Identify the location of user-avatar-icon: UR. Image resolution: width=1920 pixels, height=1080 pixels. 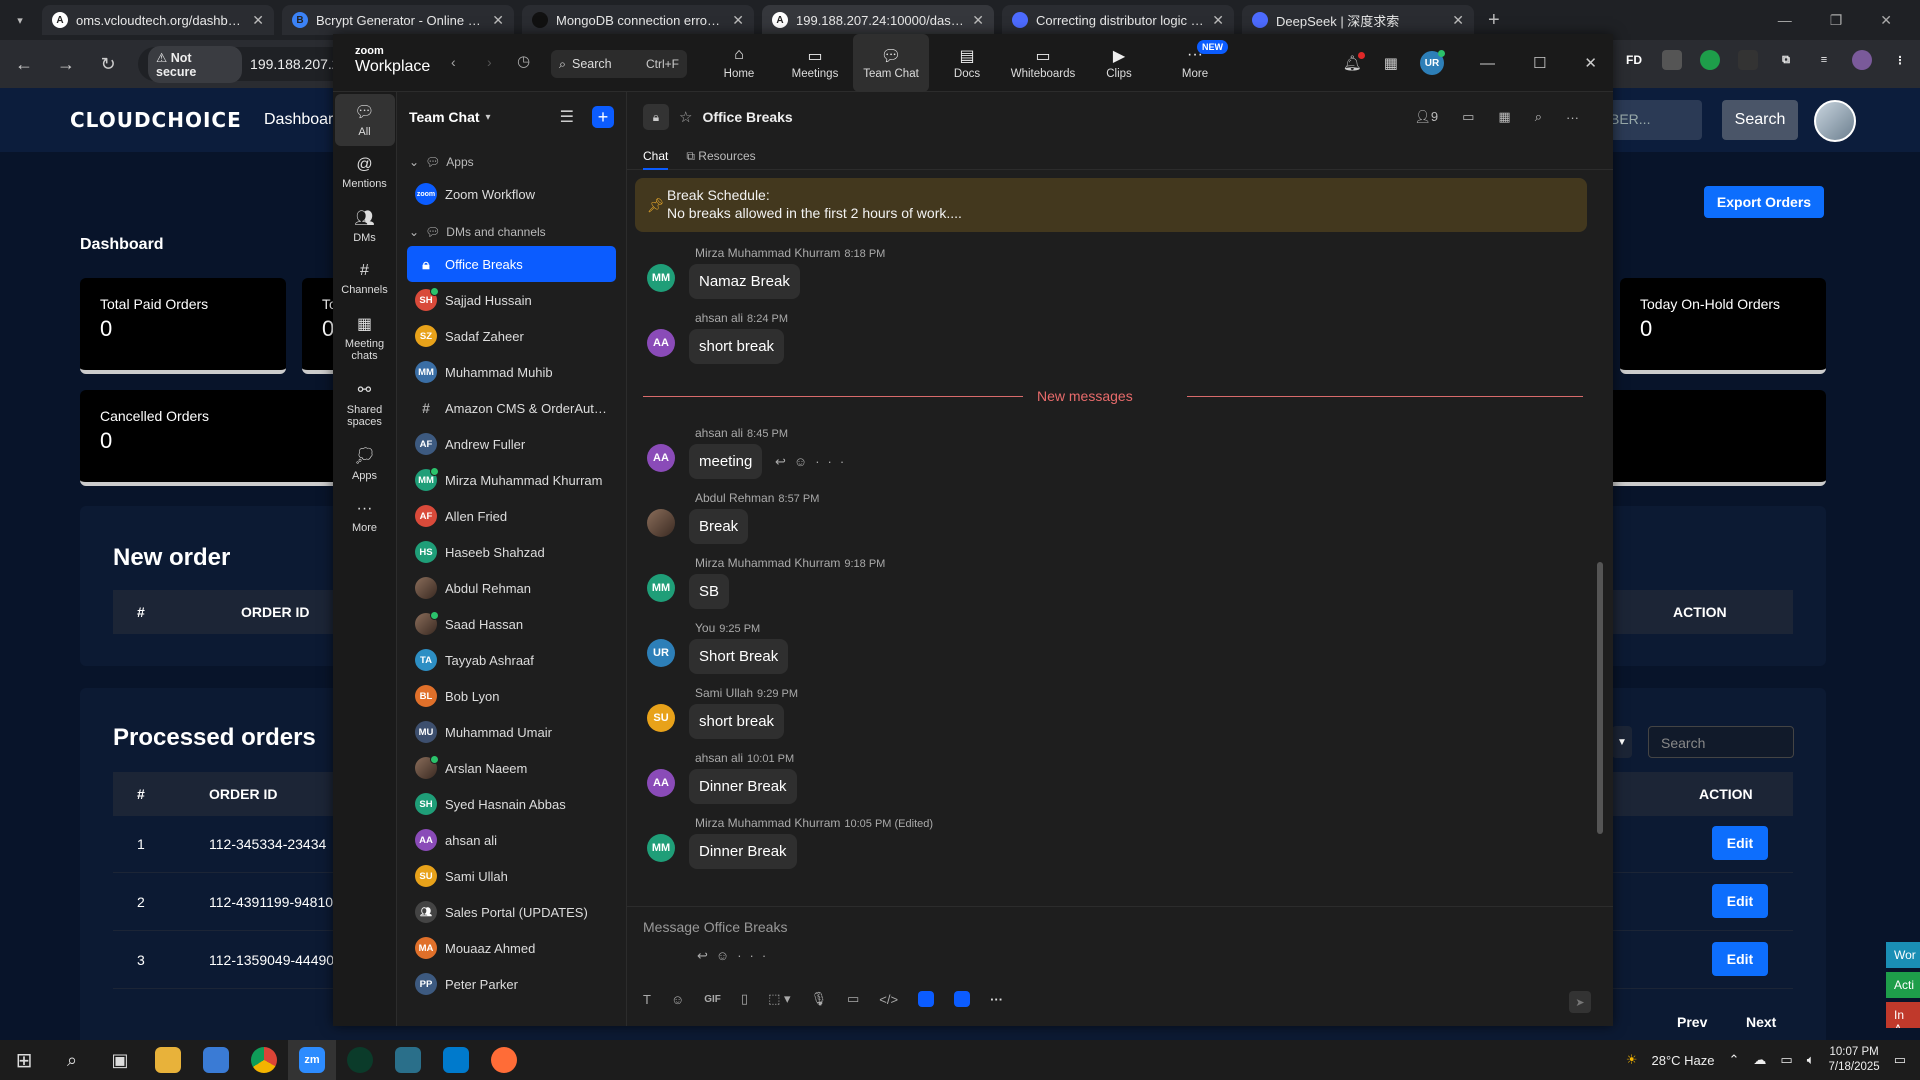
(1432, 62).